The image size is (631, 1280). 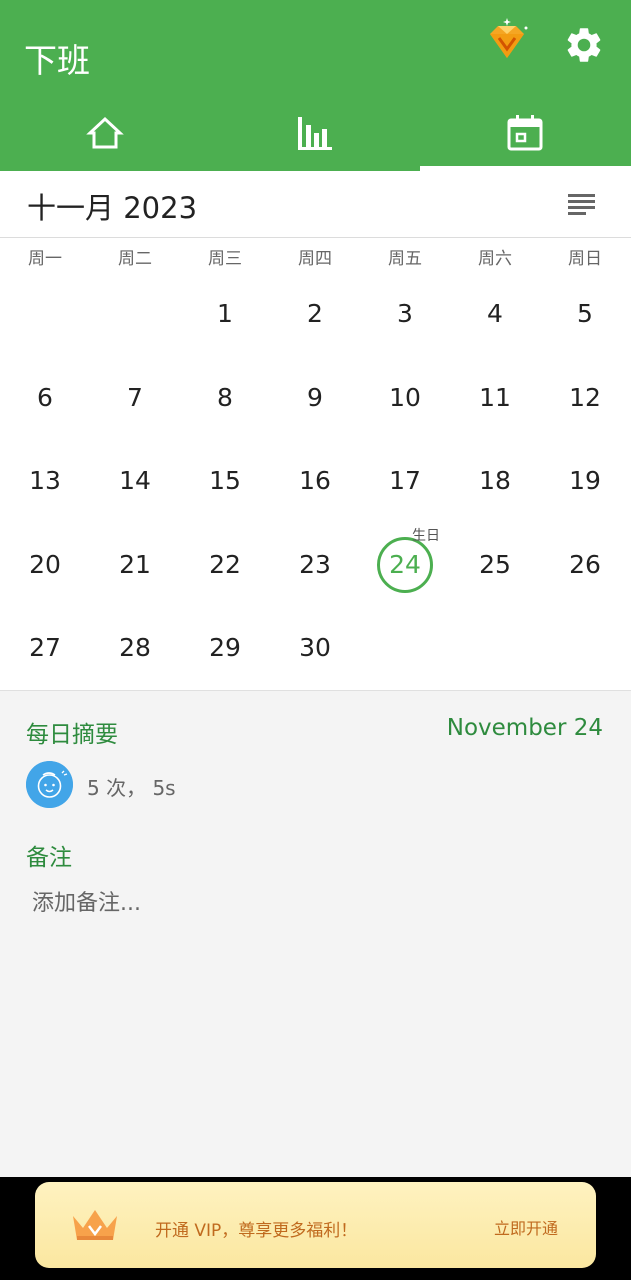 What do you see at coordinates (315, 85) in the screenshot?
I see `top-app-bar: 下班` at bounding box center [315, 85].